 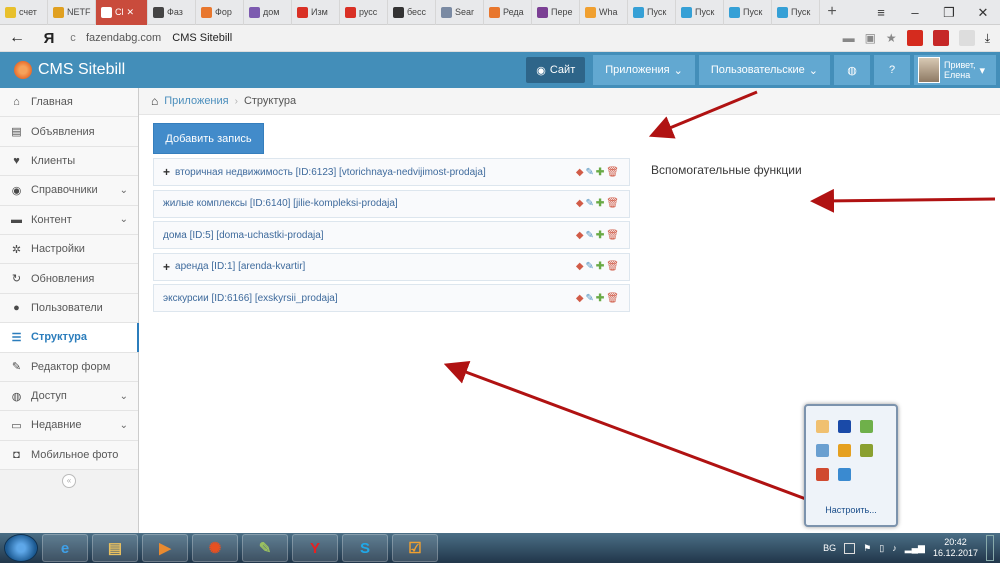 I want to click on sidebar-item: ▤ Объявления, so click(x=69, y=132).